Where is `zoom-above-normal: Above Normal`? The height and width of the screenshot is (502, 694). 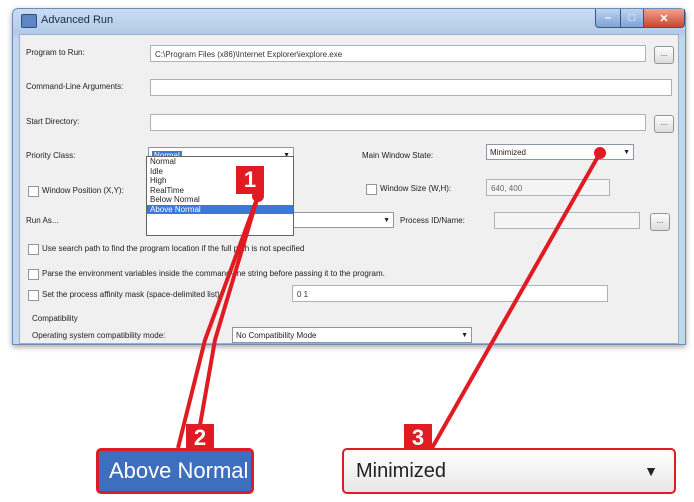
zoom-above-normal: Above Normal is located at coordinates (175, 471).